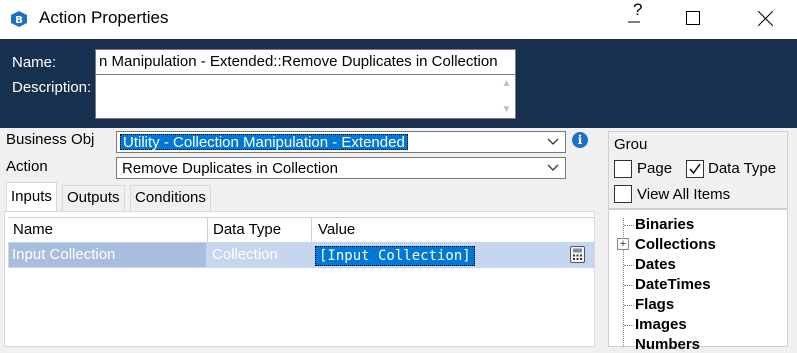  I want to click on action-label: Action, so click(27, 166).